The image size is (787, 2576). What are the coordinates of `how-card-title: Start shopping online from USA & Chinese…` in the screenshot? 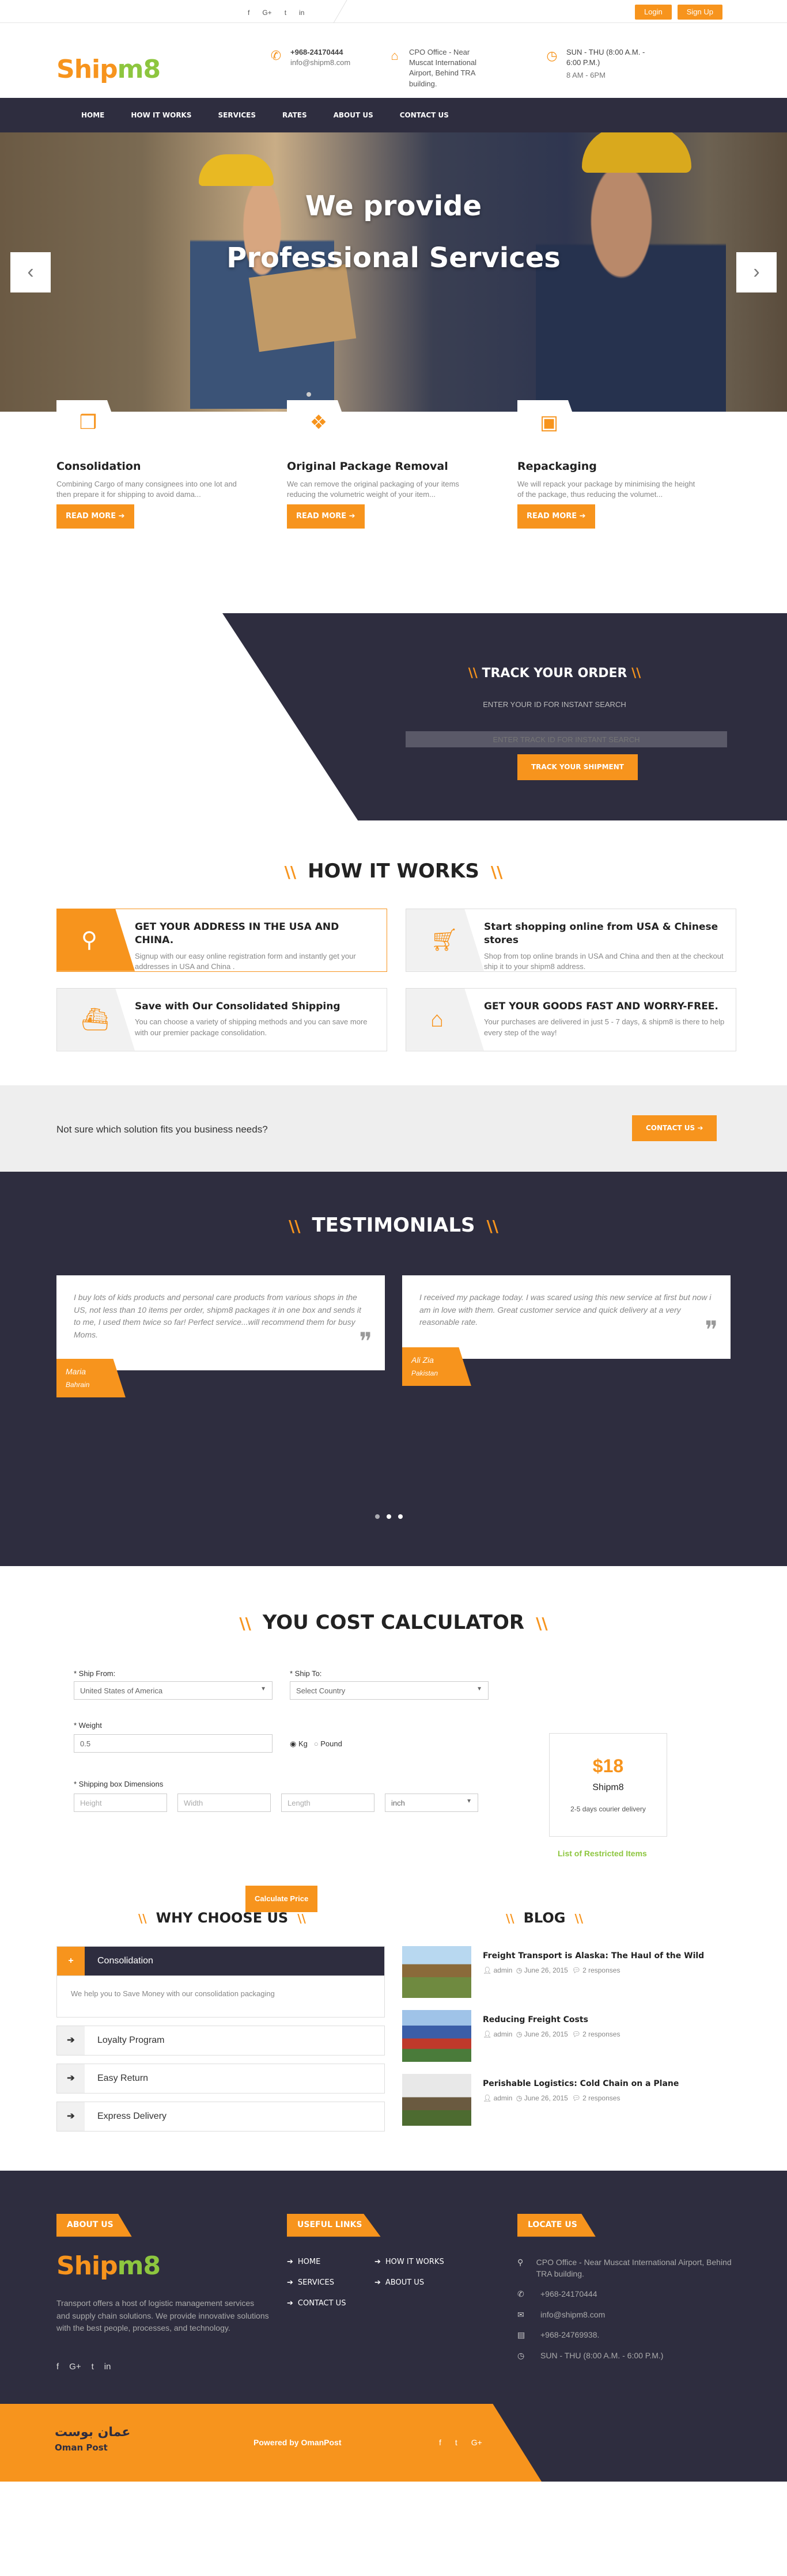 It's located at (601, 934).